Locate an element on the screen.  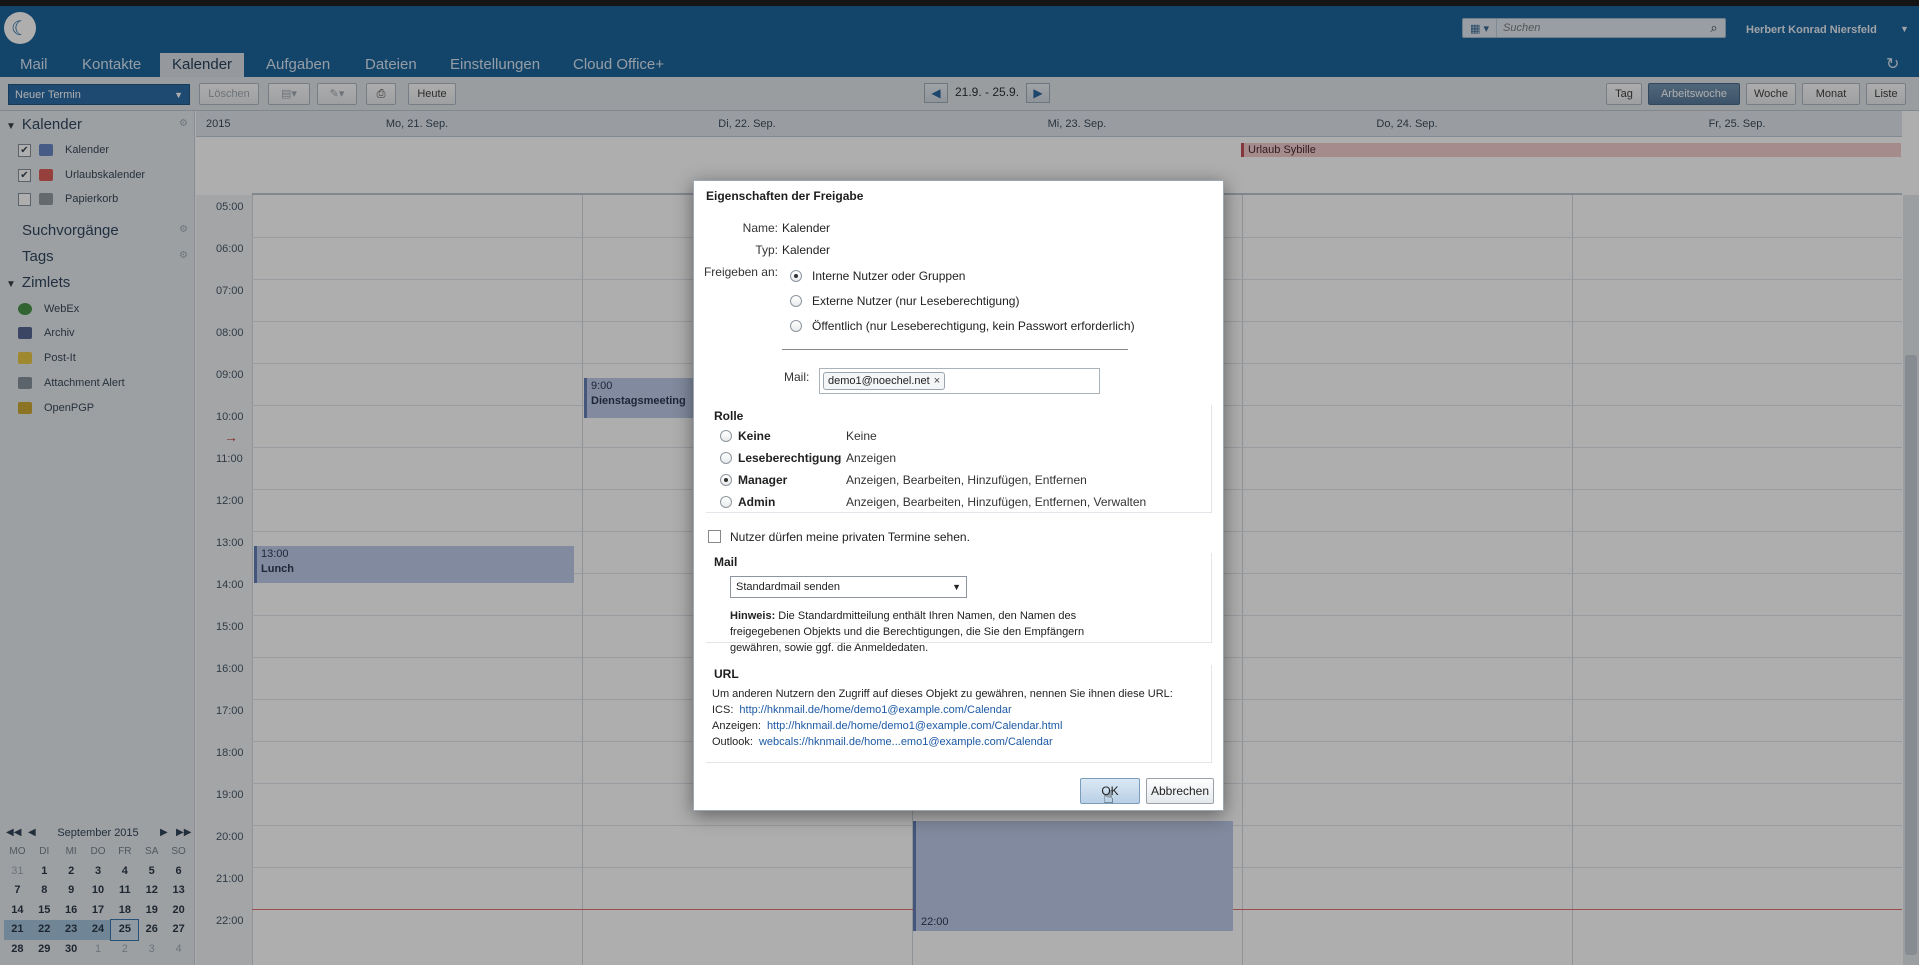
role-none-desc: Keine is located at coordinates (861, 436).